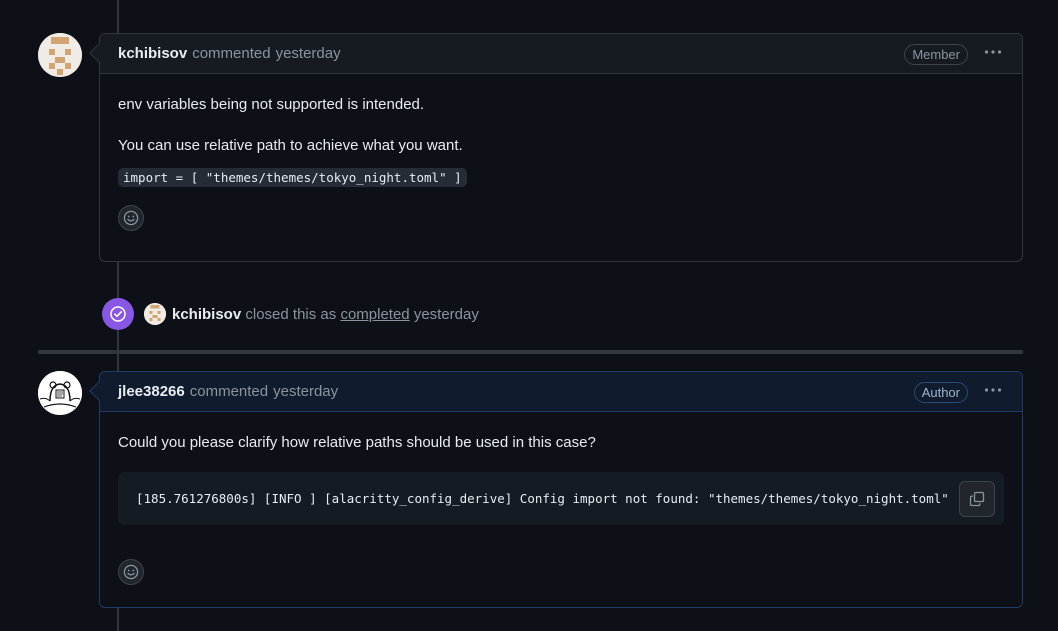 The image size is (1058, 631). Describe the element at coordinates (555, 54) in the screenshot. I see `comment-header: kchibisov commented yesterday Member` at that location.